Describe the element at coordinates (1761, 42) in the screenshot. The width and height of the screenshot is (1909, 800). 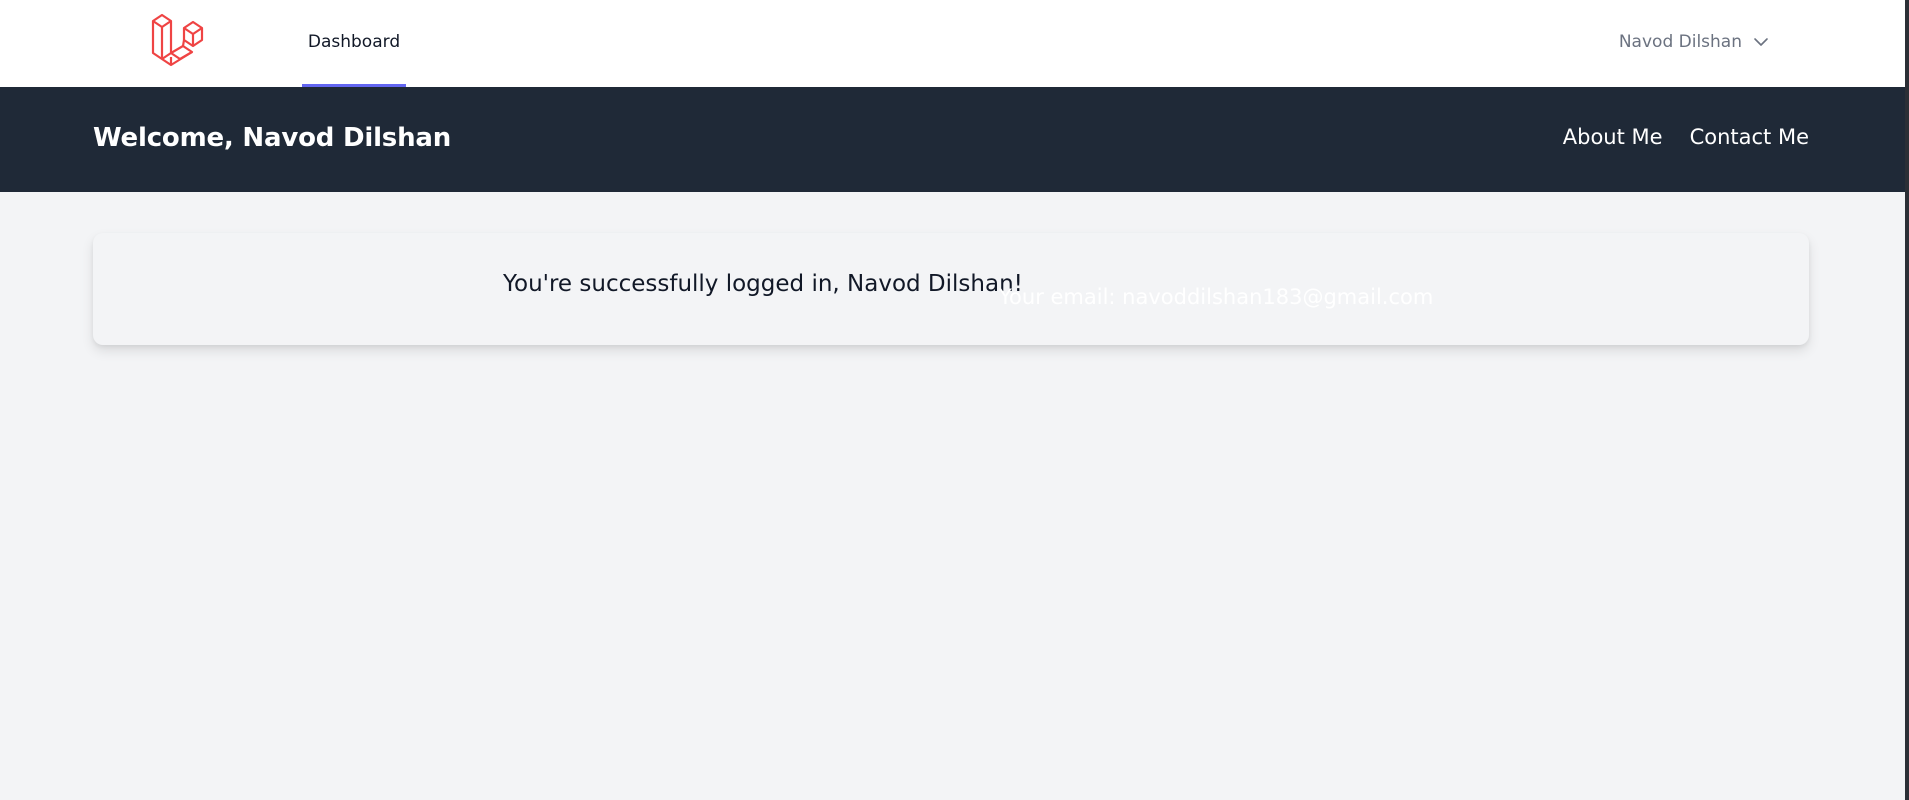
I see `chevron-down-icon` at that location.